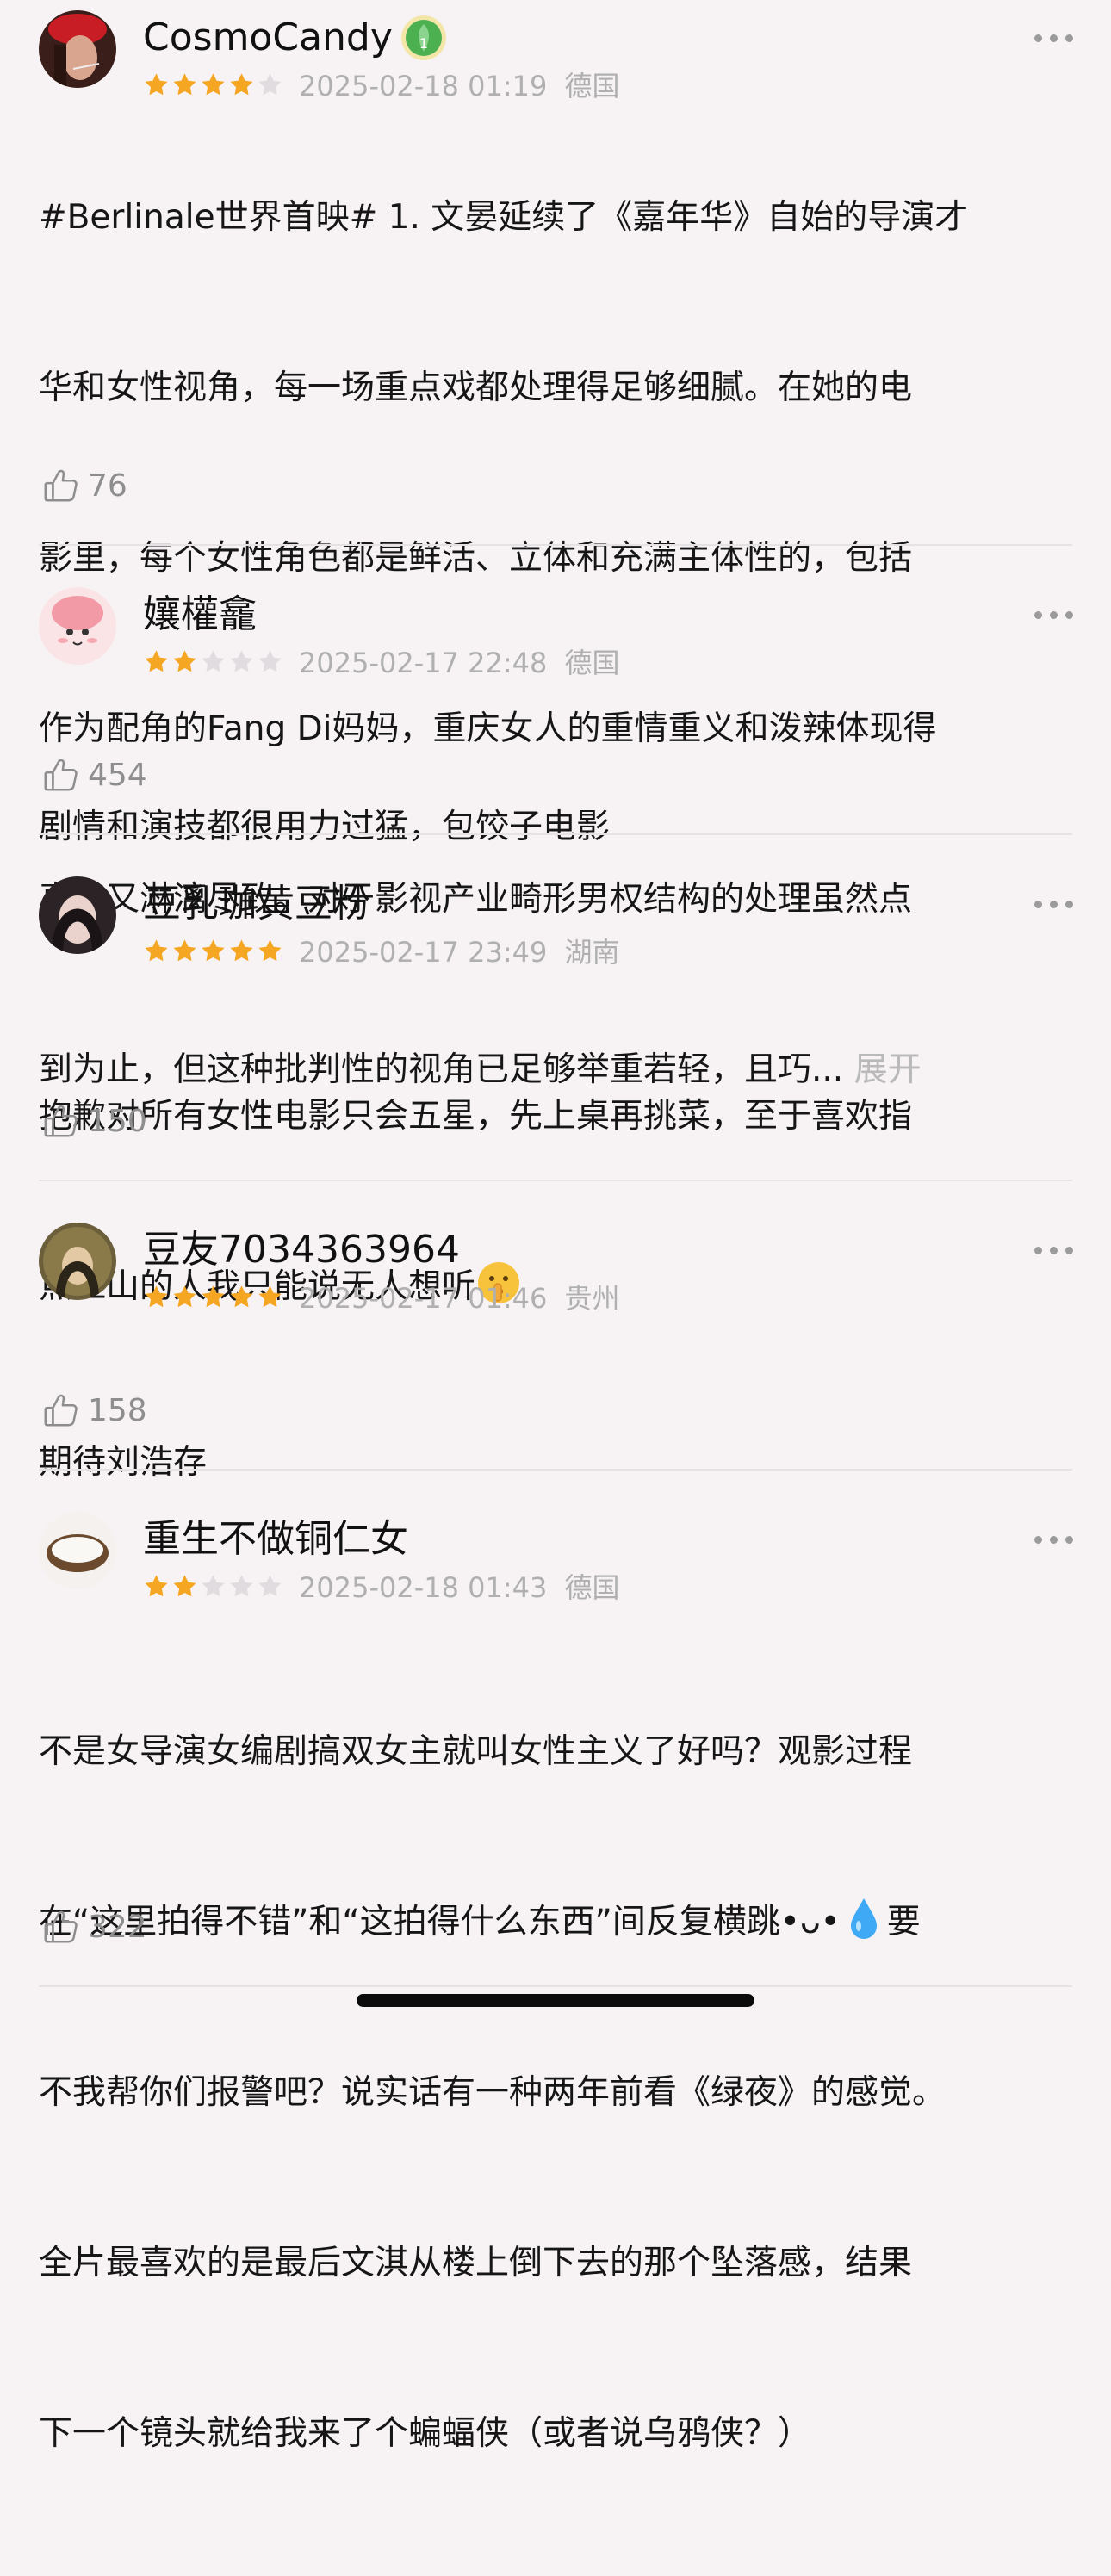  I want to click on review-text-line: 抱歉对所有女性电影只会五星，先上桌再挑菜，至于喜欢指, so click(476, 1116).